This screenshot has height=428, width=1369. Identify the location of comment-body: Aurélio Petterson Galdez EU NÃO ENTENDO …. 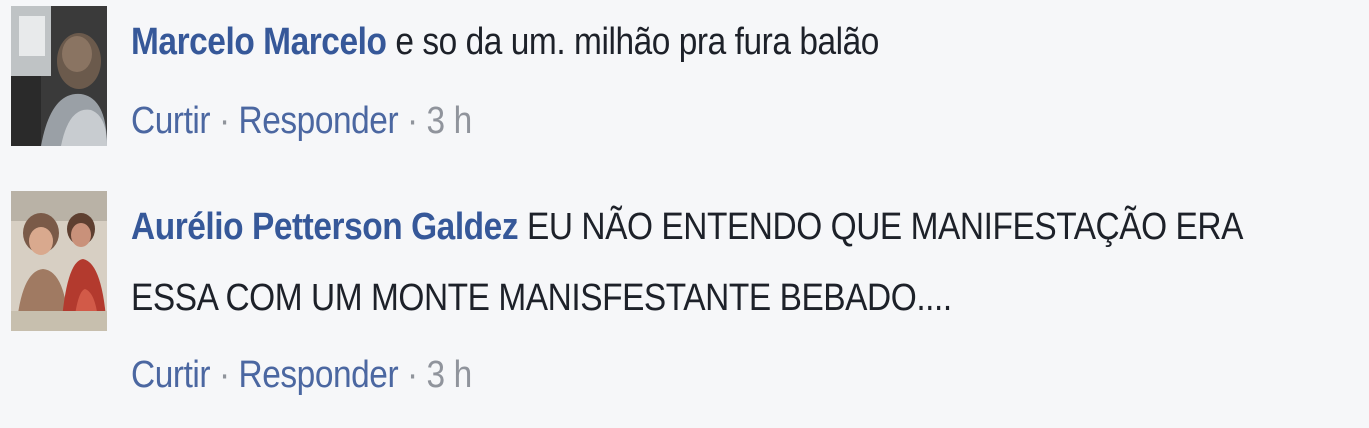
(687, 227).